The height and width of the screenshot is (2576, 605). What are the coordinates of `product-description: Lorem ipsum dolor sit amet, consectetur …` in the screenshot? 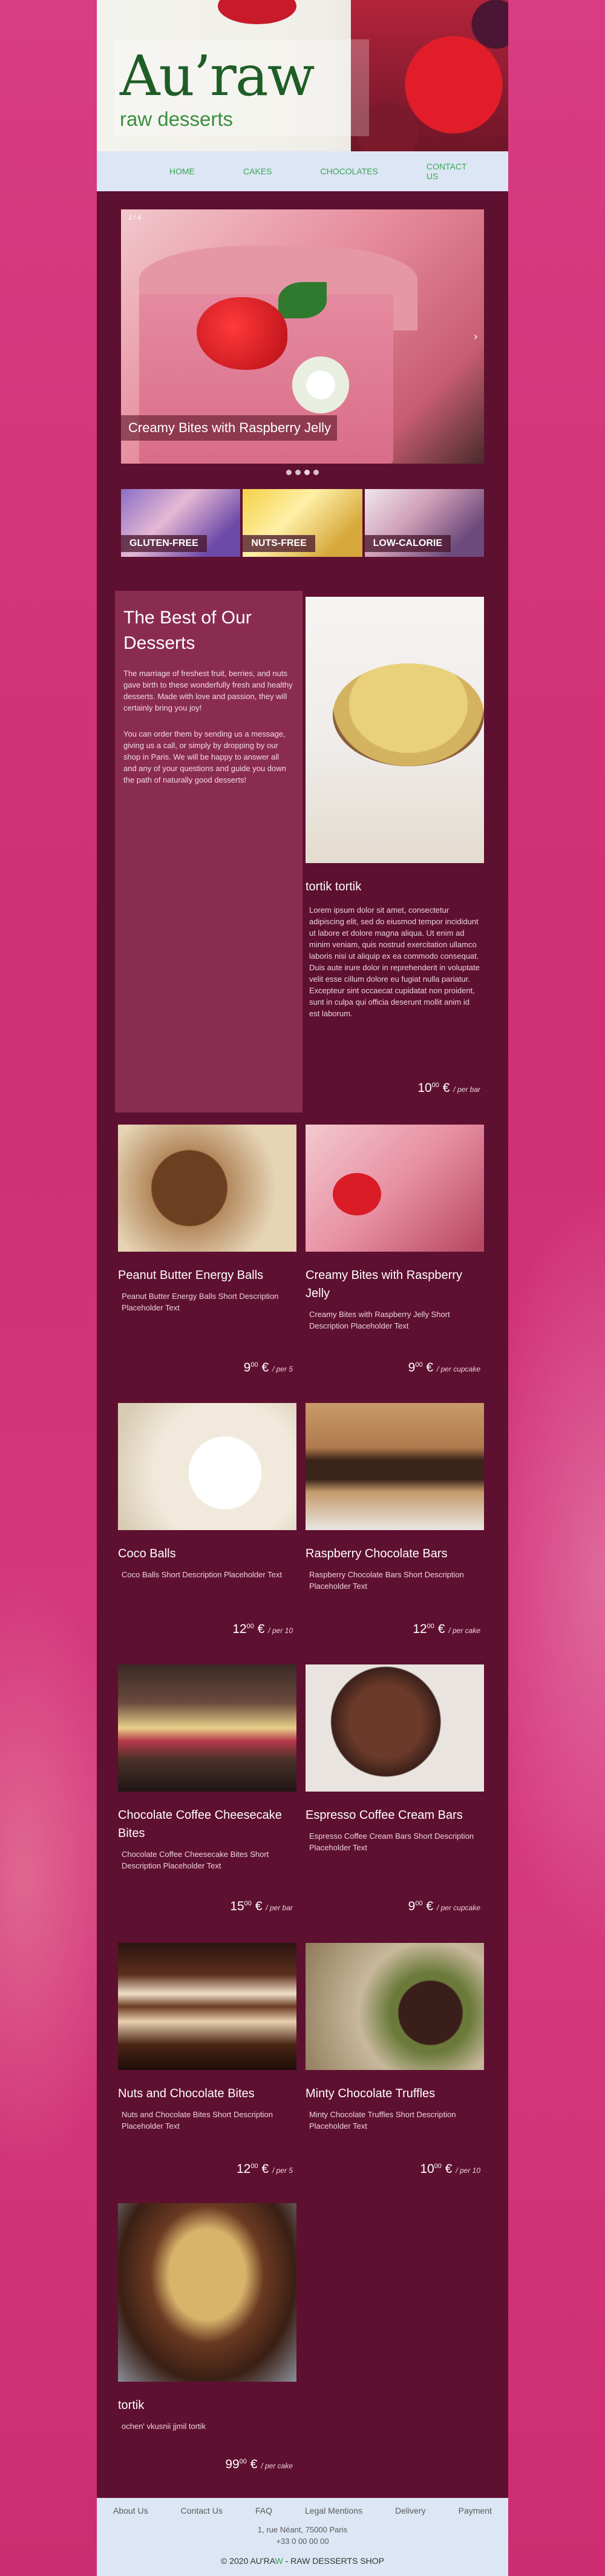 It's located at (394, 961).